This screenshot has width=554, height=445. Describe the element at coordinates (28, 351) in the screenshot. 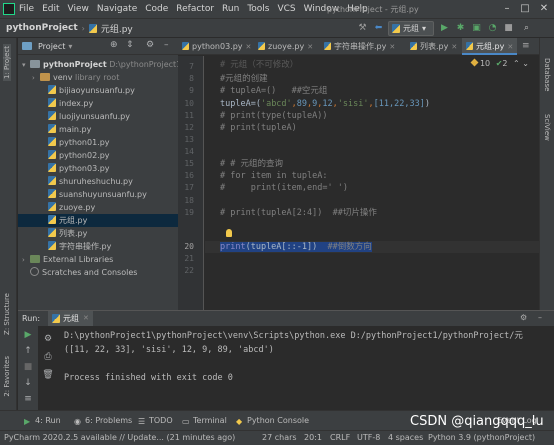

I see `scroll-up-icon: ↑` at that location.